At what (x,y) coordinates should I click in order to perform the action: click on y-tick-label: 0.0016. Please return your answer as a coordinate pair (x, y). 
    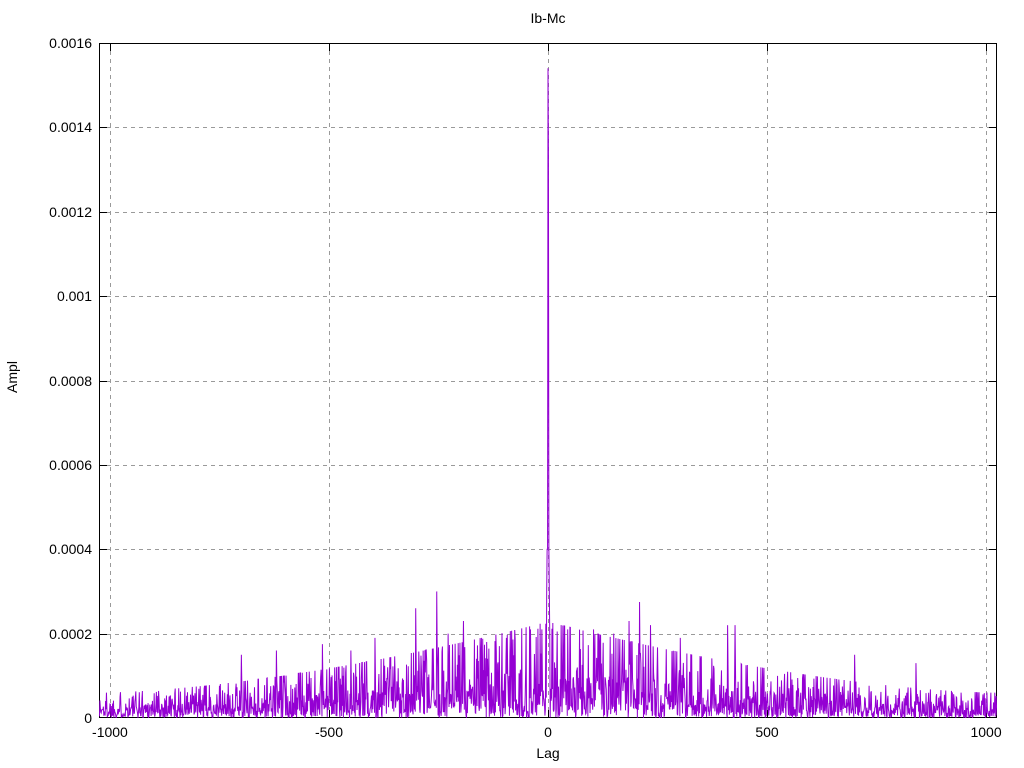
    Looking at the image, I should click on (70, 43).